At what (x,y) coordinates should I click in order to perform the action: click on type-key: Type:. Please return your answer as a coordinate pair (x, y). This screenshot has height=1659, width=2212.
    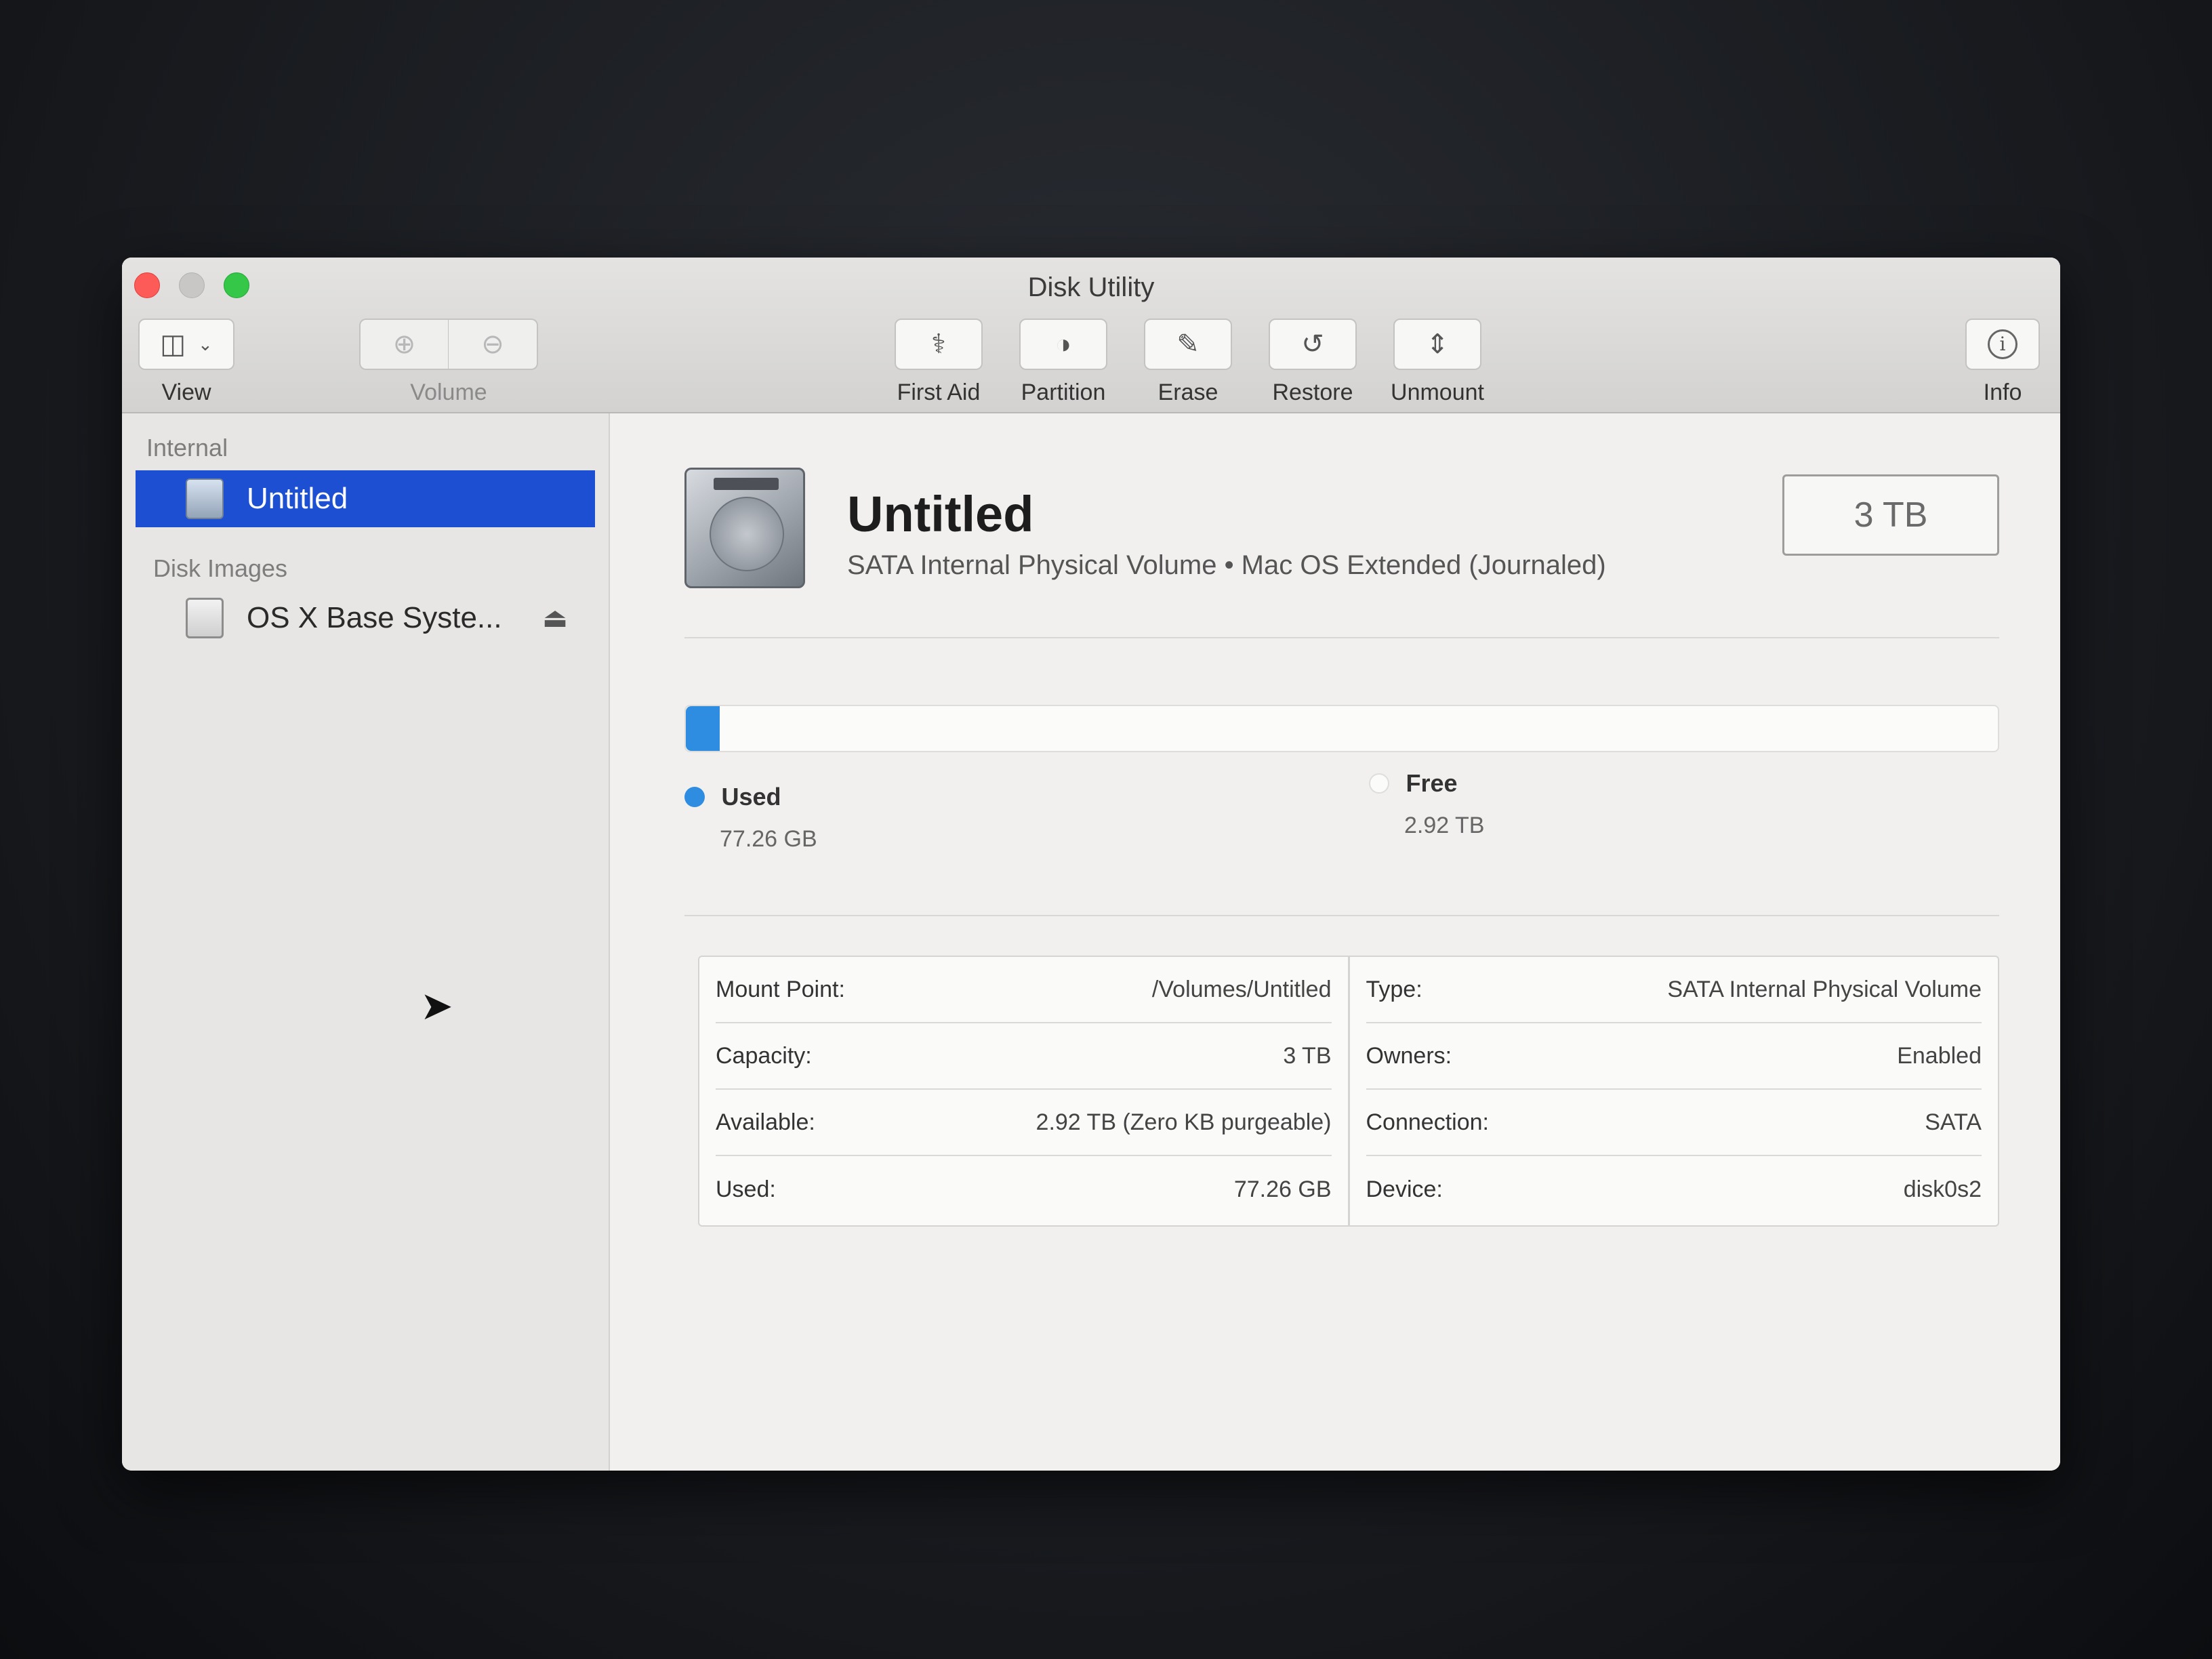
    Looking at the image, I should click on (1394, 989).